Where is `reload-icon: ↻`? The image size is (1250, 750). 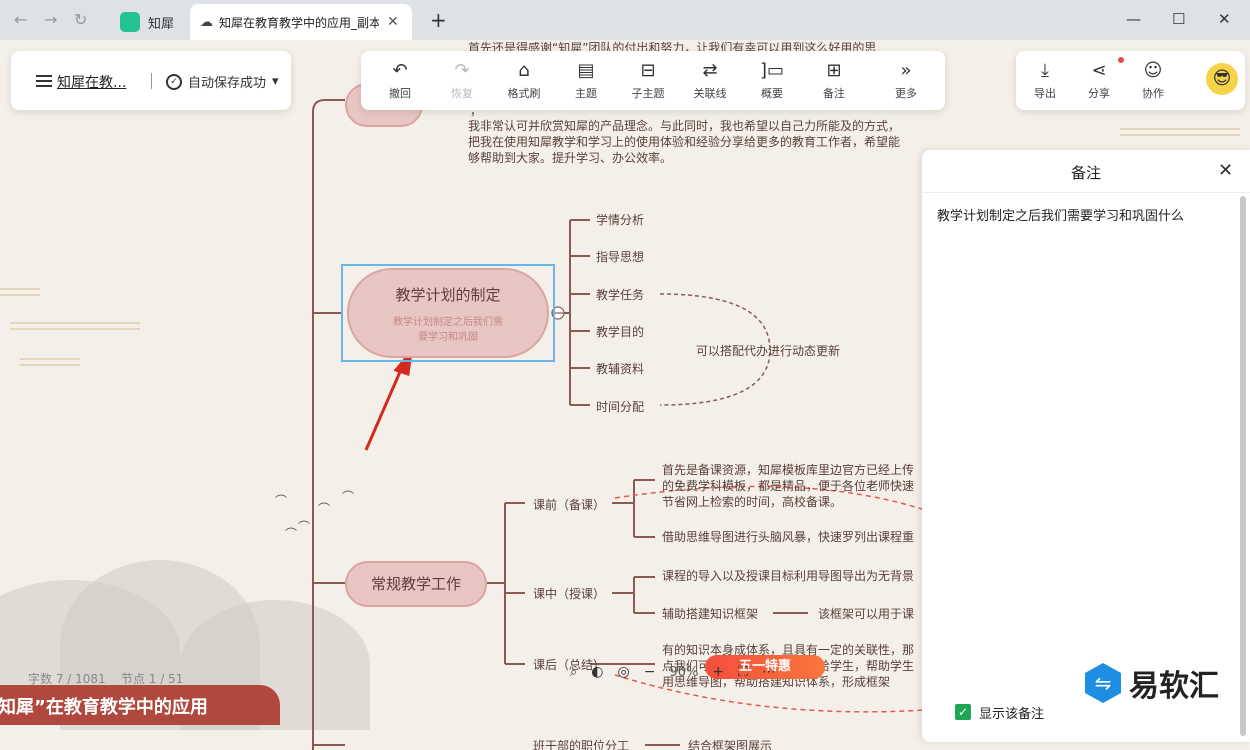
reload-icon: ↻ is located at coordinates (80, 19).